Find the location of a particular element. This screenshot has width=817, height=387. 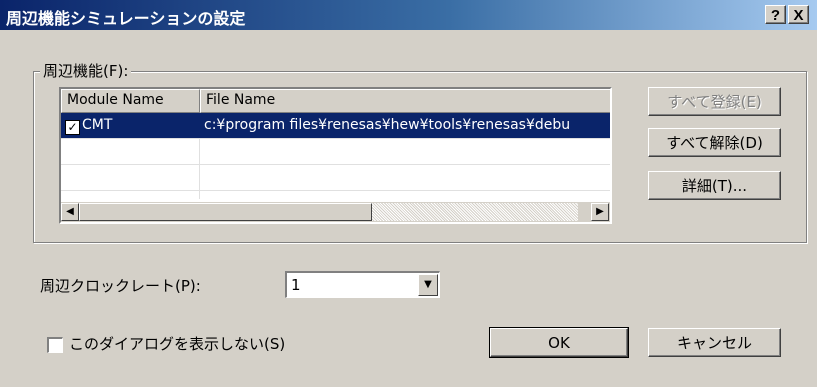

release-all-button: すべて解除(D) is located at coordinates (714, 142).